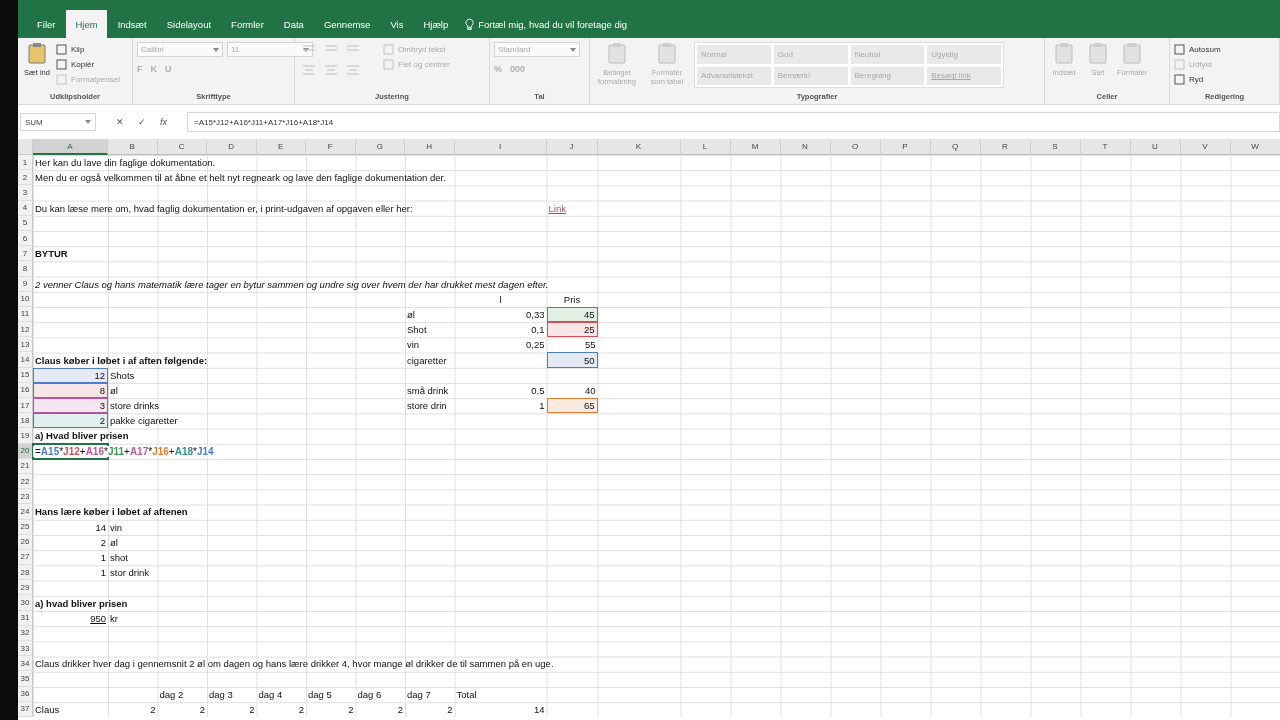  I want to click on ribbon-tab: Indsæt, so click(132, 24).